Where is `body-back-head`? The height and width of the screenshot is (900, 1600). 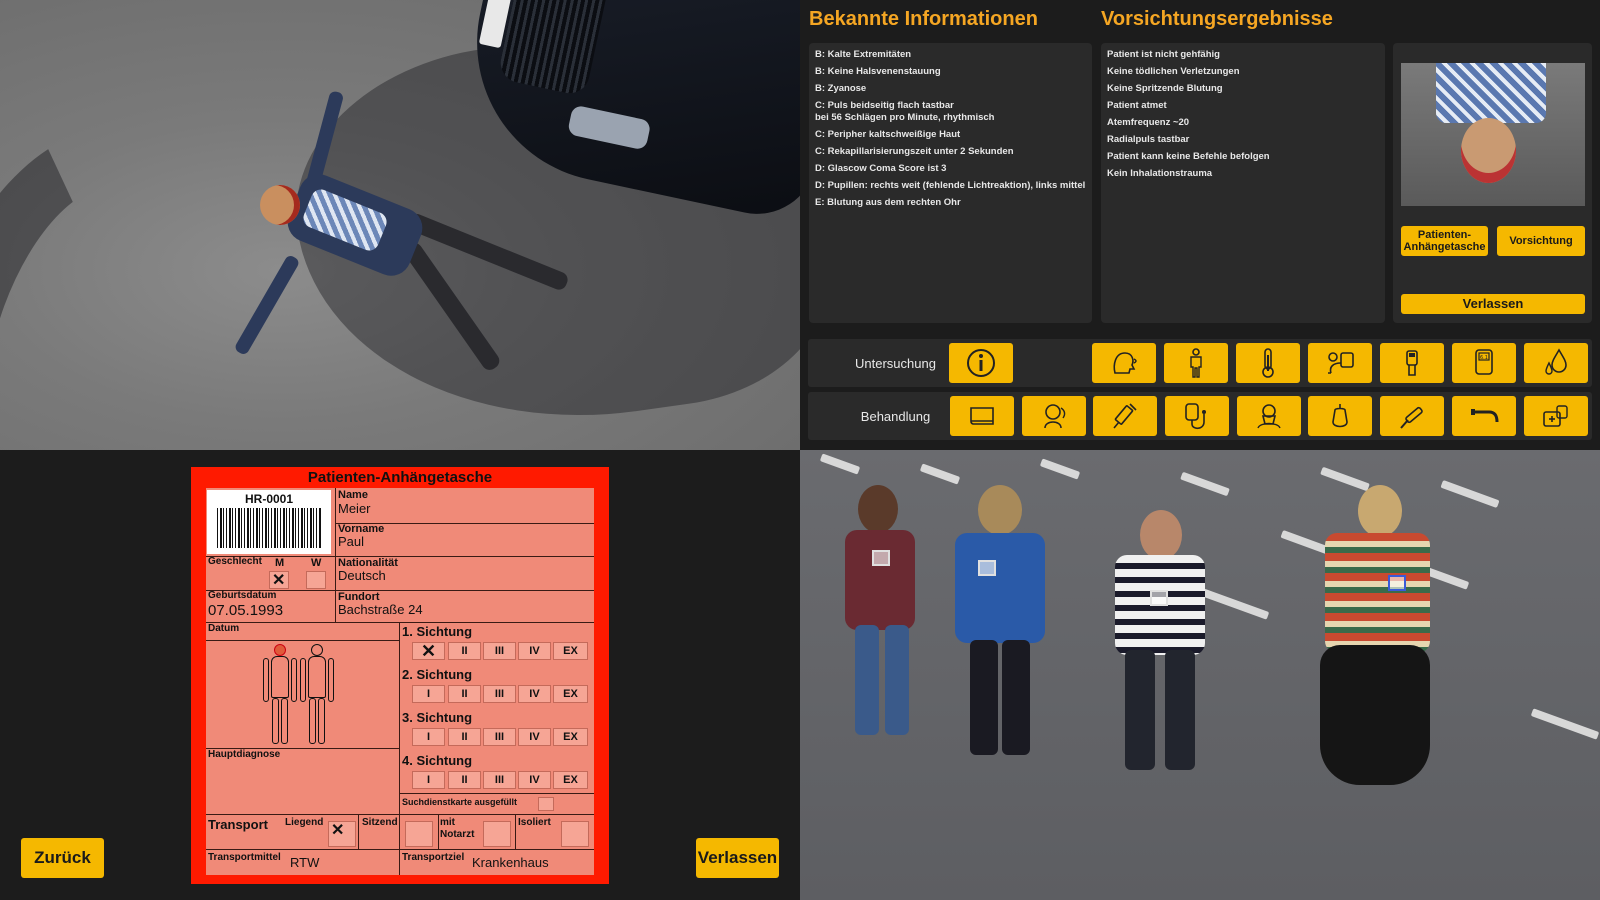 body-back-head is located at coordinates (317, 650).